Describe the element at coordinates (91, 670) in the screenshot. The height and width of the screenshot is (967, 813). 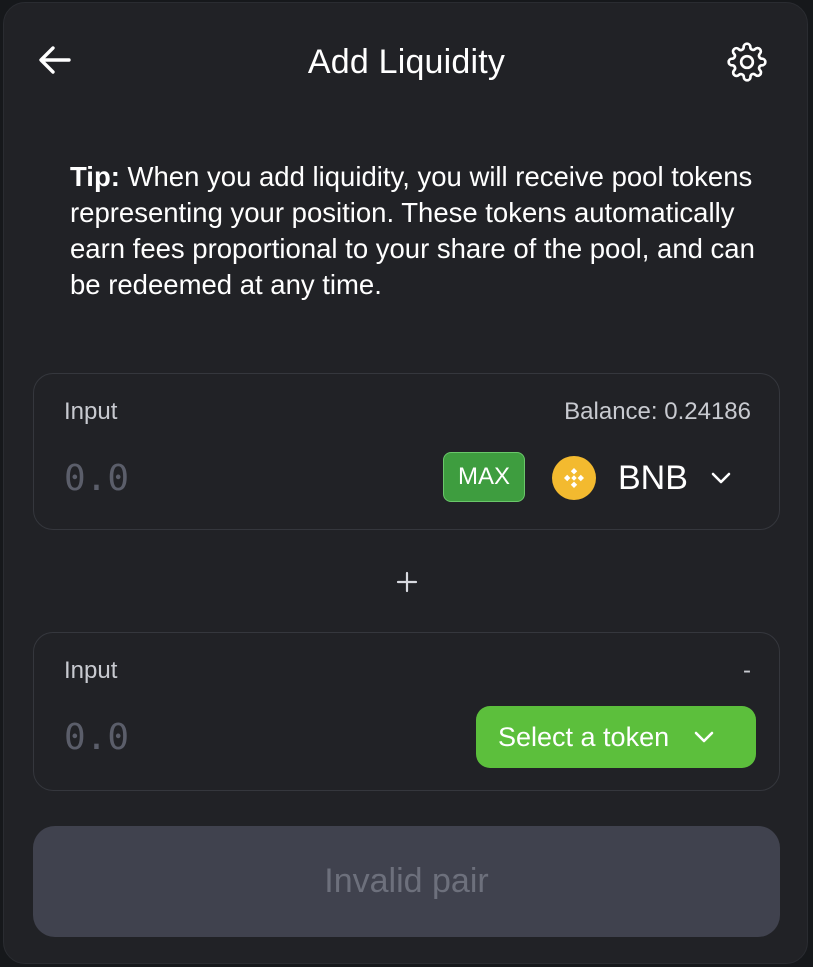
I see `input-b-label: Input` at that location.